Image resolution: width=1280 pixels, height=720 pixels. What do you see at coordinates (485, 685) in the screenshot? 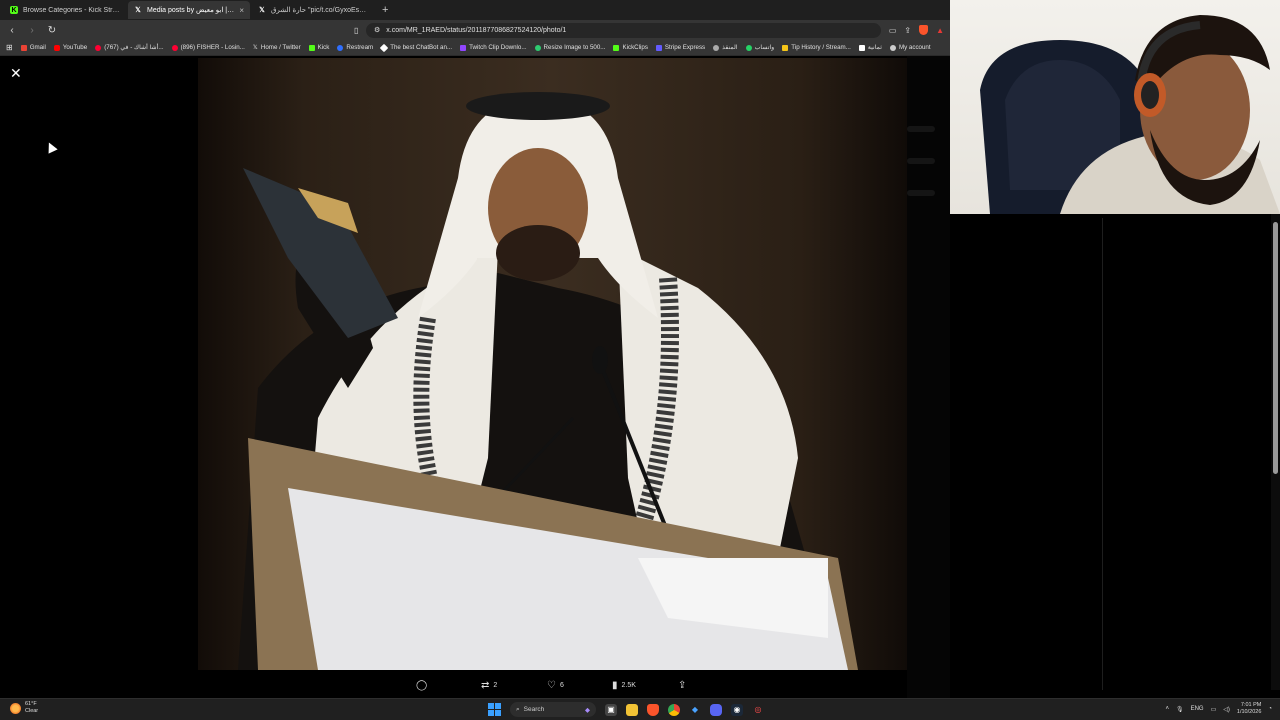
I see `repost-icon: ⇄` at bounding box center [485, 685].